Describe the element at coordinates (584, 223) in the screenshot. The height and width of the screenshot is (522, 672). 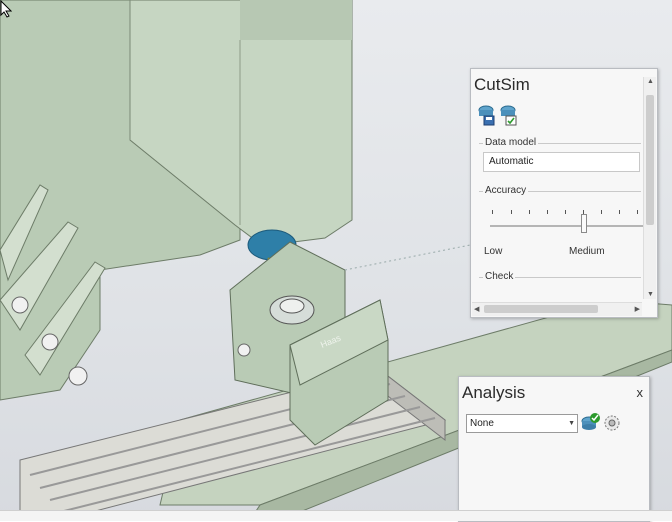
I see `accuracy-slider-thumb` at that location.